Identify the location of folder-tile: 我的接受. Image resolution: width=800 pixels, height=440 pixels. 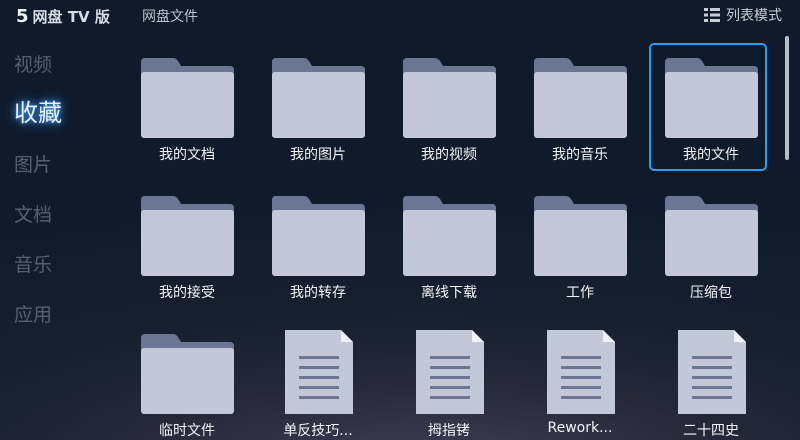
(187, 248).